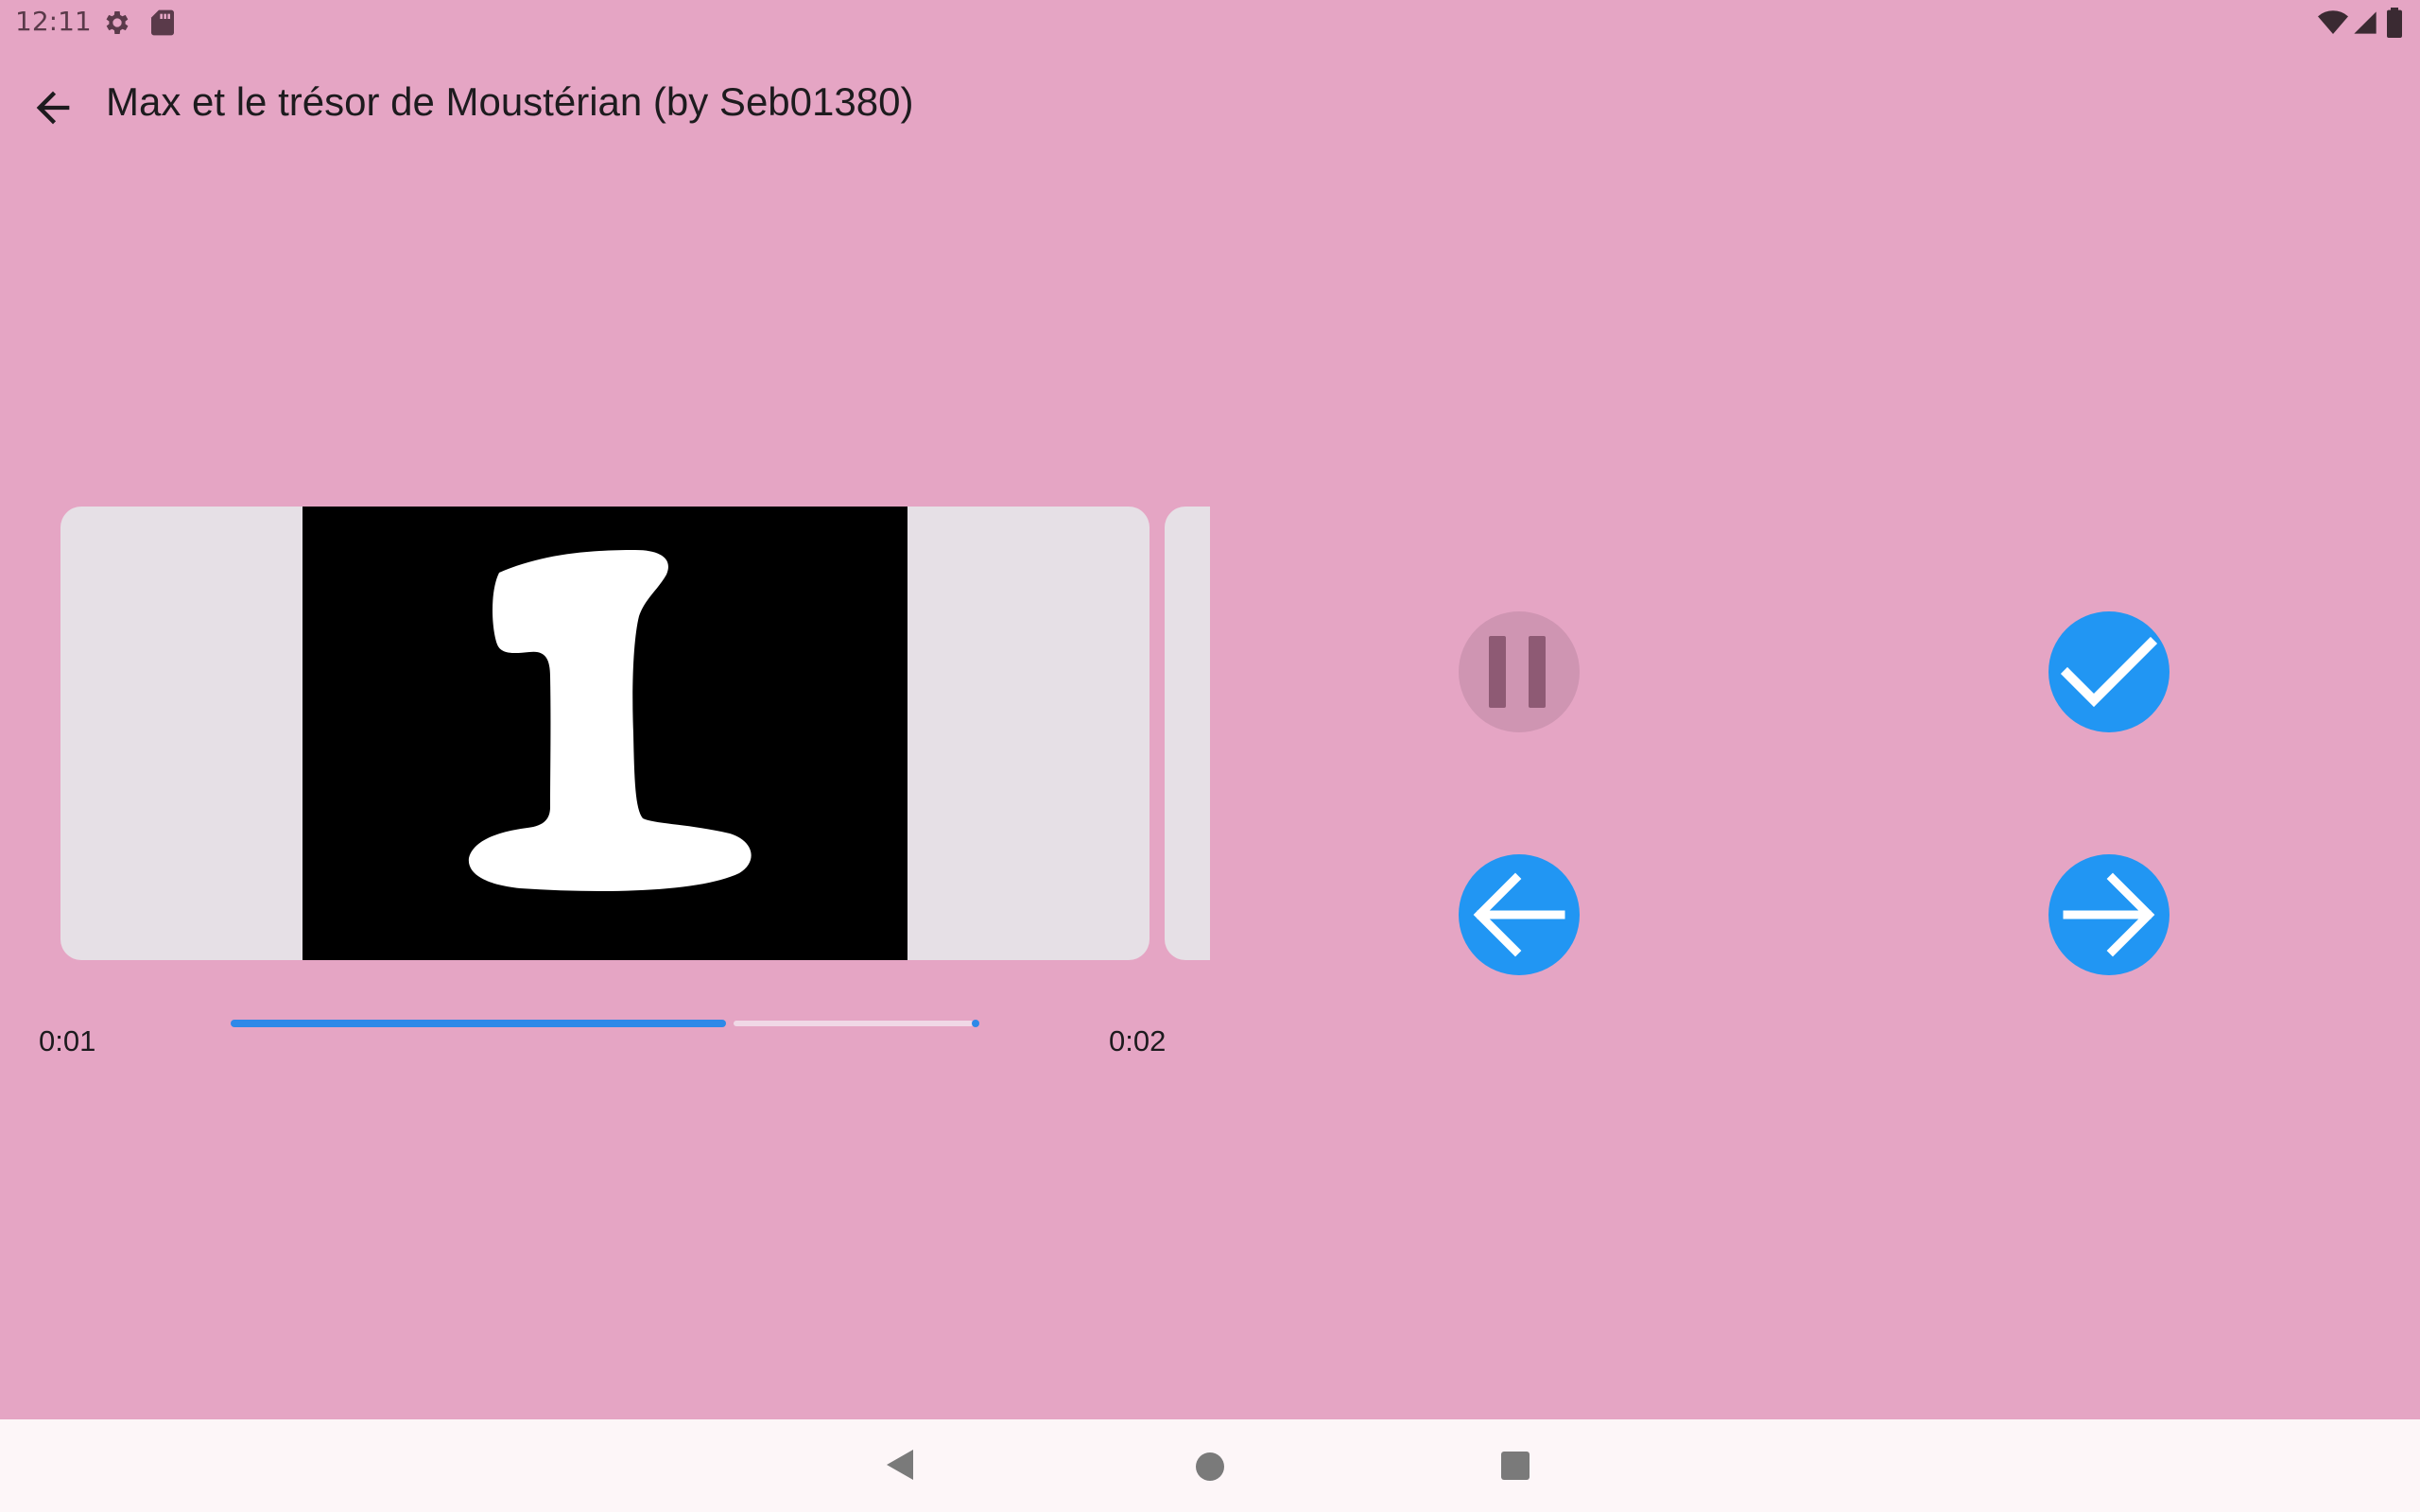  Describe the element at coordinates (2365, 25) in the screenshot. I see `signal-icon` at that location.